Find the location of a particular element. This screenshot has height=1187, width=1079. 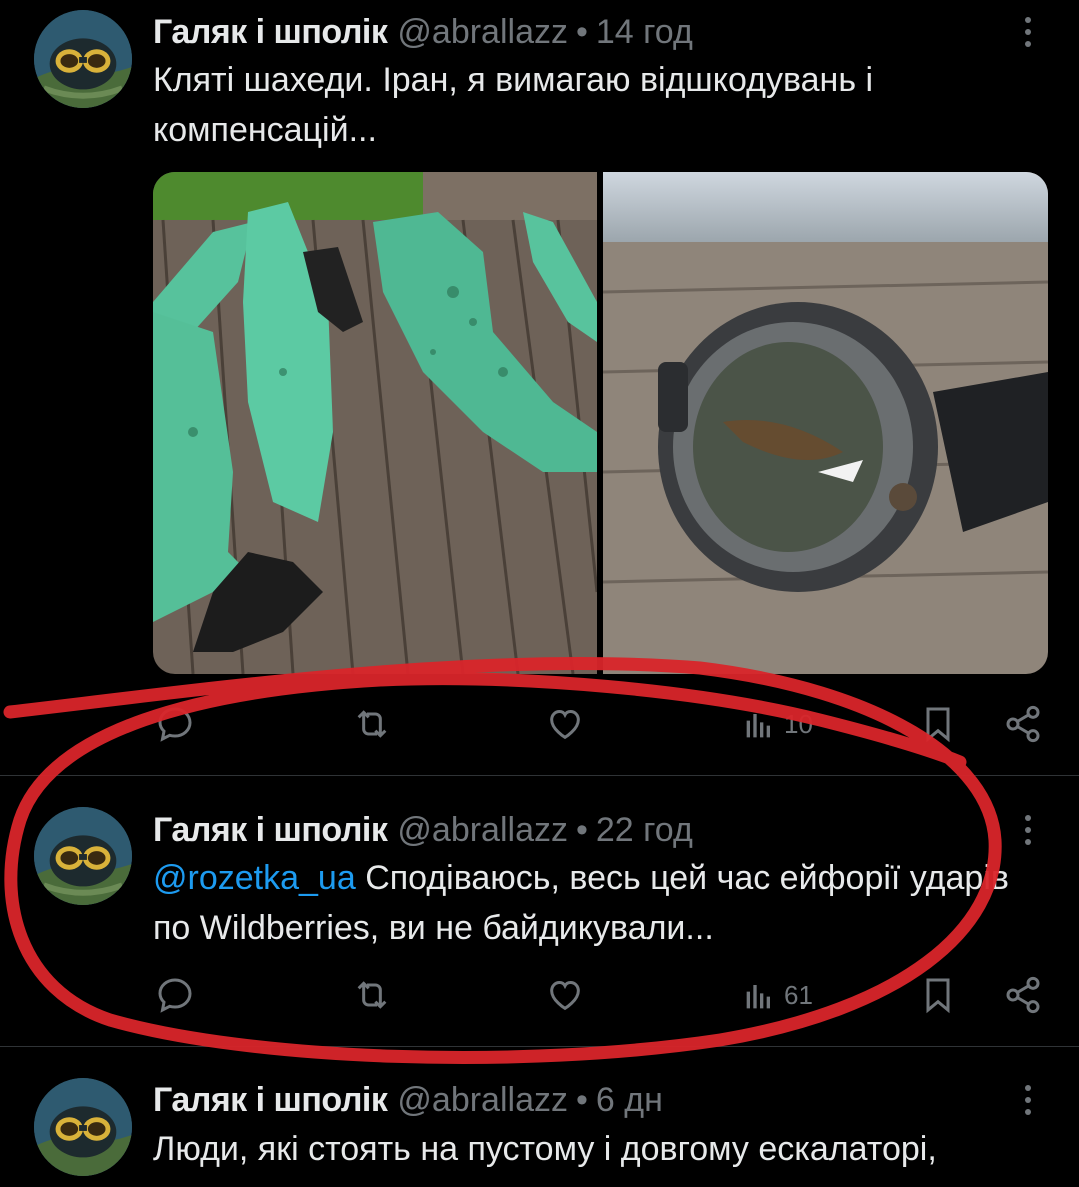

tweet-header: Галяк і шполік @abrallazz • 6 дн is located at coordinates (408, 1100).